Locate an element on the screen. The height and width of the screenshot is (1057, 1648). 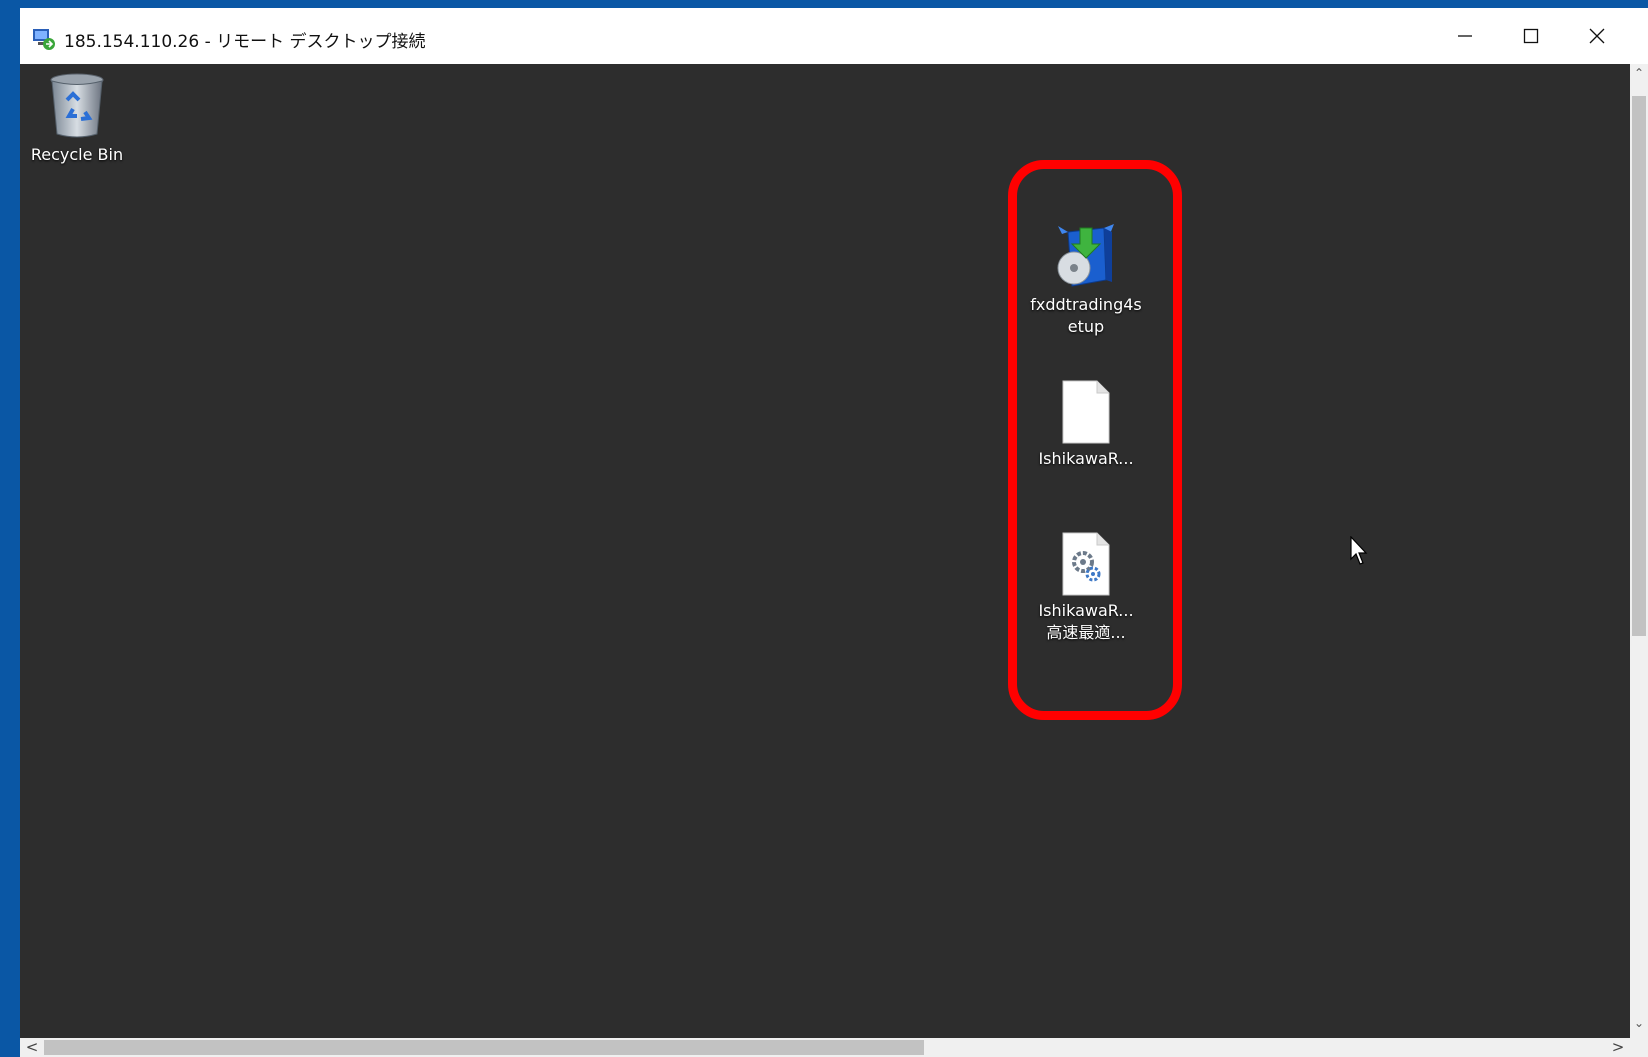
maximize-button is located at coordinates (1531, 36).